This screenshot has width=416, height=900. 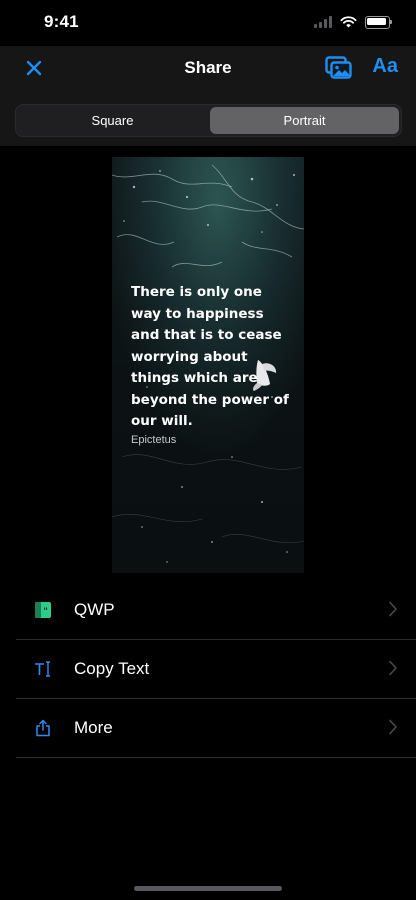 I want to click on share-option-label: Copy Text, so click(x=112, y=668).